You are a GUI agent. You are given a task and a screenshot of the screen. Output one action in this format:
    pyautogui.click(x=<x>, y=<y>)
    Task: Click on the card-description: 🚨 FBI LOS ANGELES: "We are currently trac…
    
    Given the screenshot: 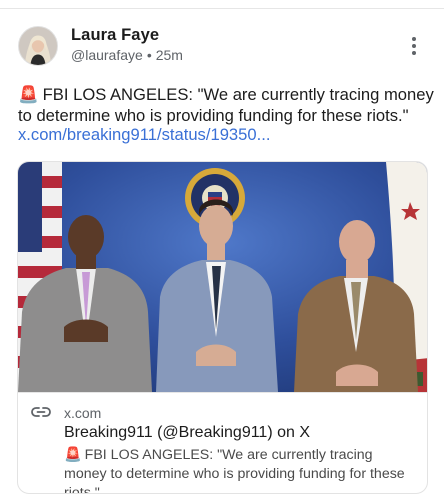 What is the action you would take?
    pyautogui.click(x=241, y=470)
    